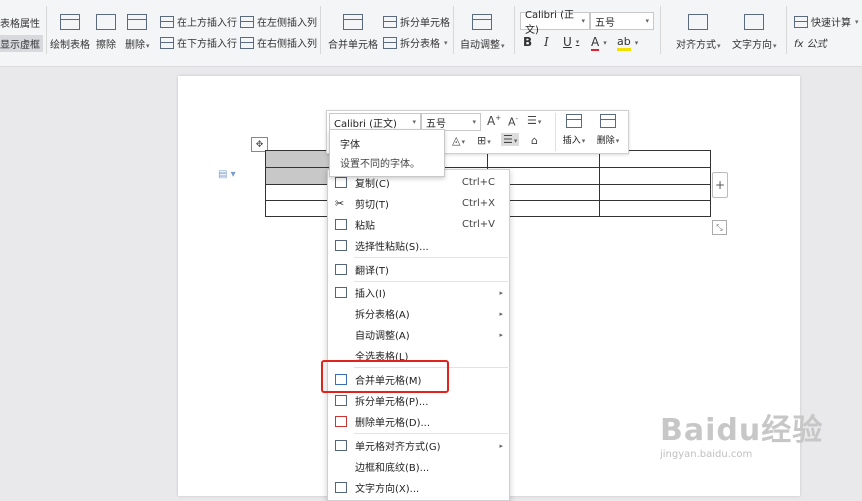 The width and height of the screenshot is (862, 501). What do you see at coordinates (21, 43) in the screenshot?
I see `show-border-button: 显示虚框` at bounding box center [21, 43].